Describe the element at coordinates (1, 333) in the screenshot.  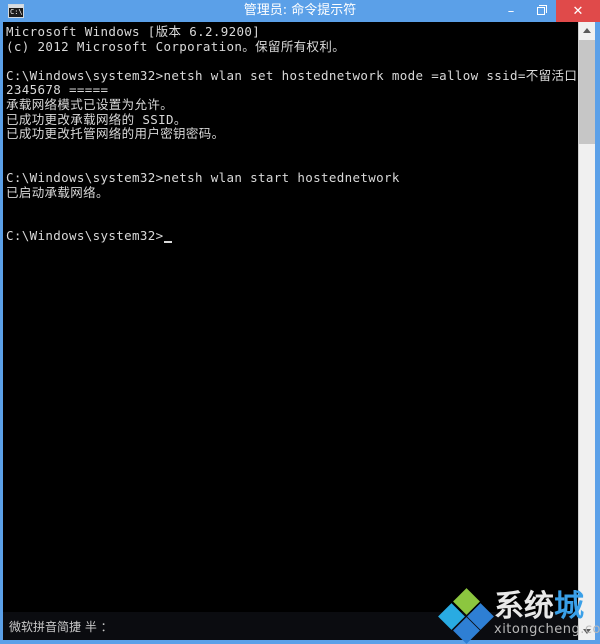
I see `window-border-left` at that location.